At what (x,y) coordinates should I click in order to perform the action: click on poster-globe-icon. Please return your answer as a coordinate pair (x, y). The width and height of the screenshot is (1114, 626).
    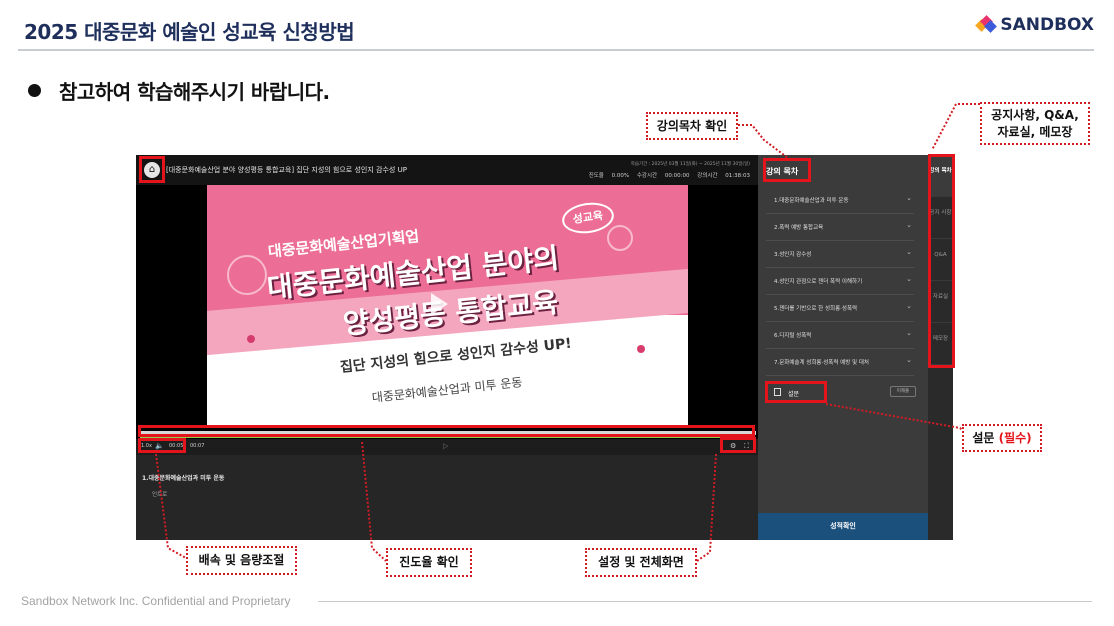
    Looking at the image, I should click on (247, 275).